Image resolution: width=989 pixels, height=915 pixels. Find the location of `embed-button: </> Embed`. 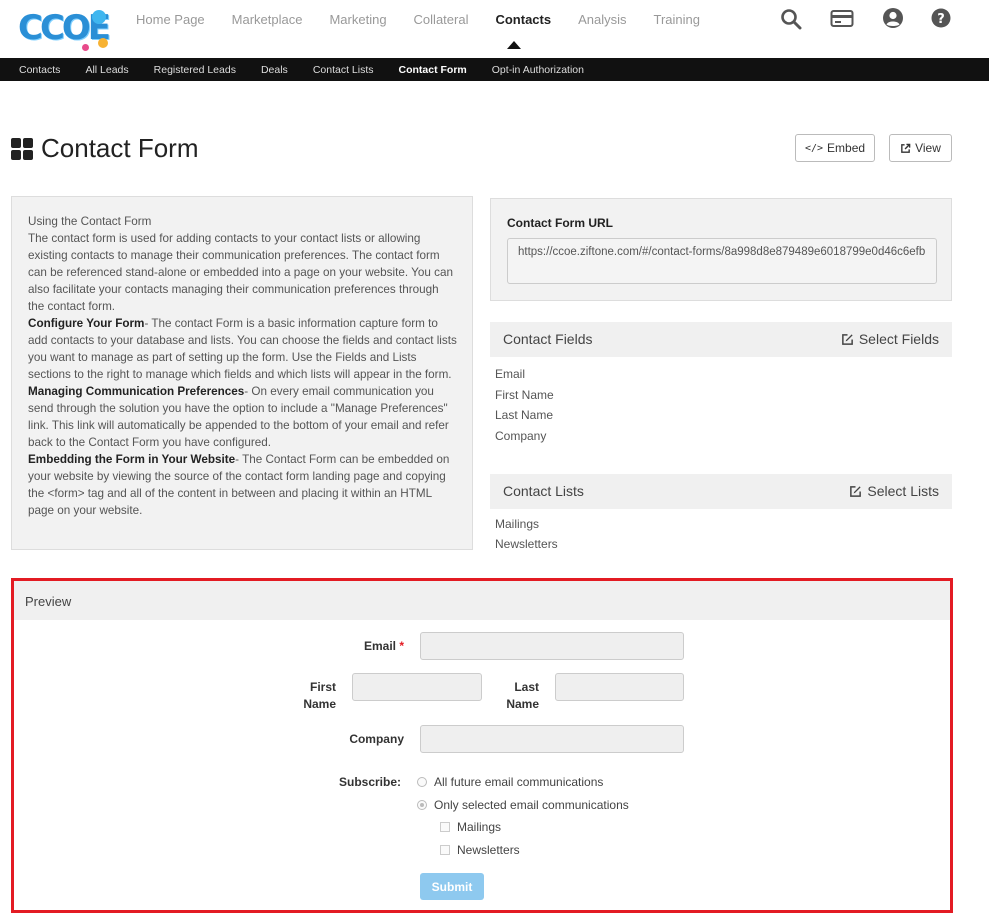

embed-button: </> Embed is located at coordinates (835, 148).